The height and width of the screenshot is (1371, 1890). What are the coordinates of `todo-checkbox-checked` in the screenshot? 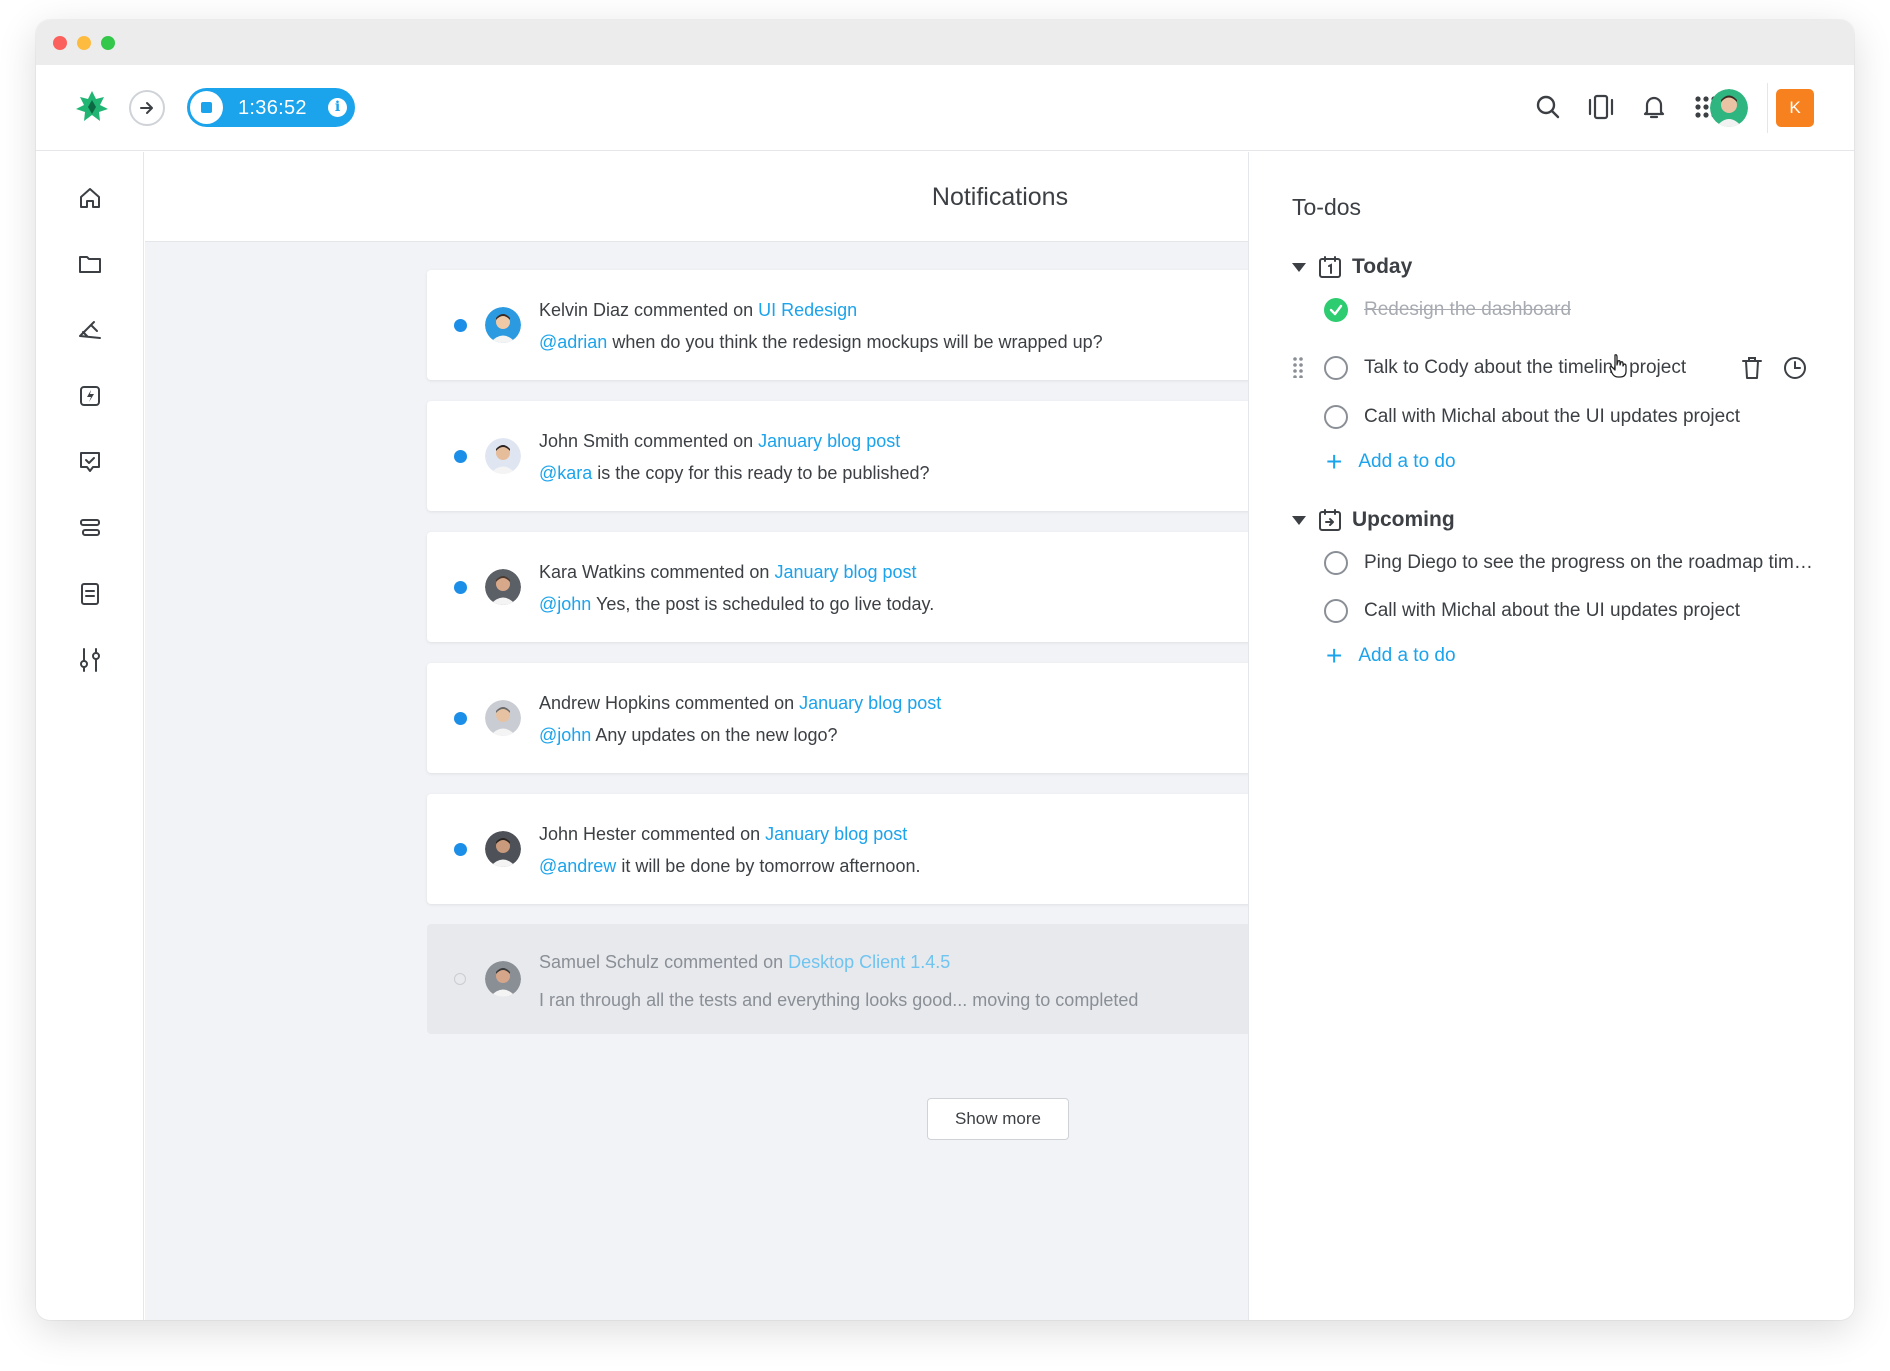 It's located at (1336, 310).